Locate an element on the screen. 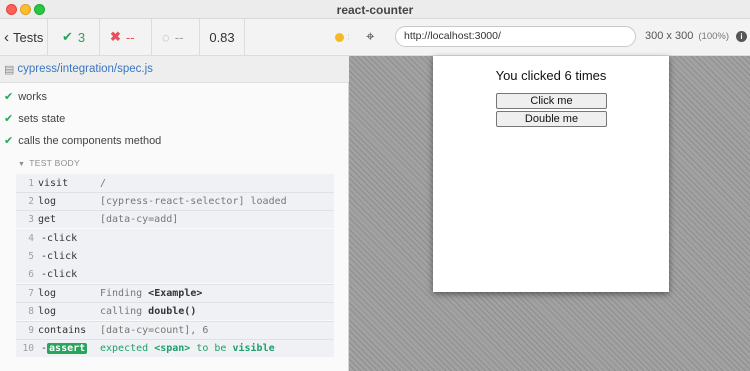  command-number: 4 is located at coordinates (31, 238).